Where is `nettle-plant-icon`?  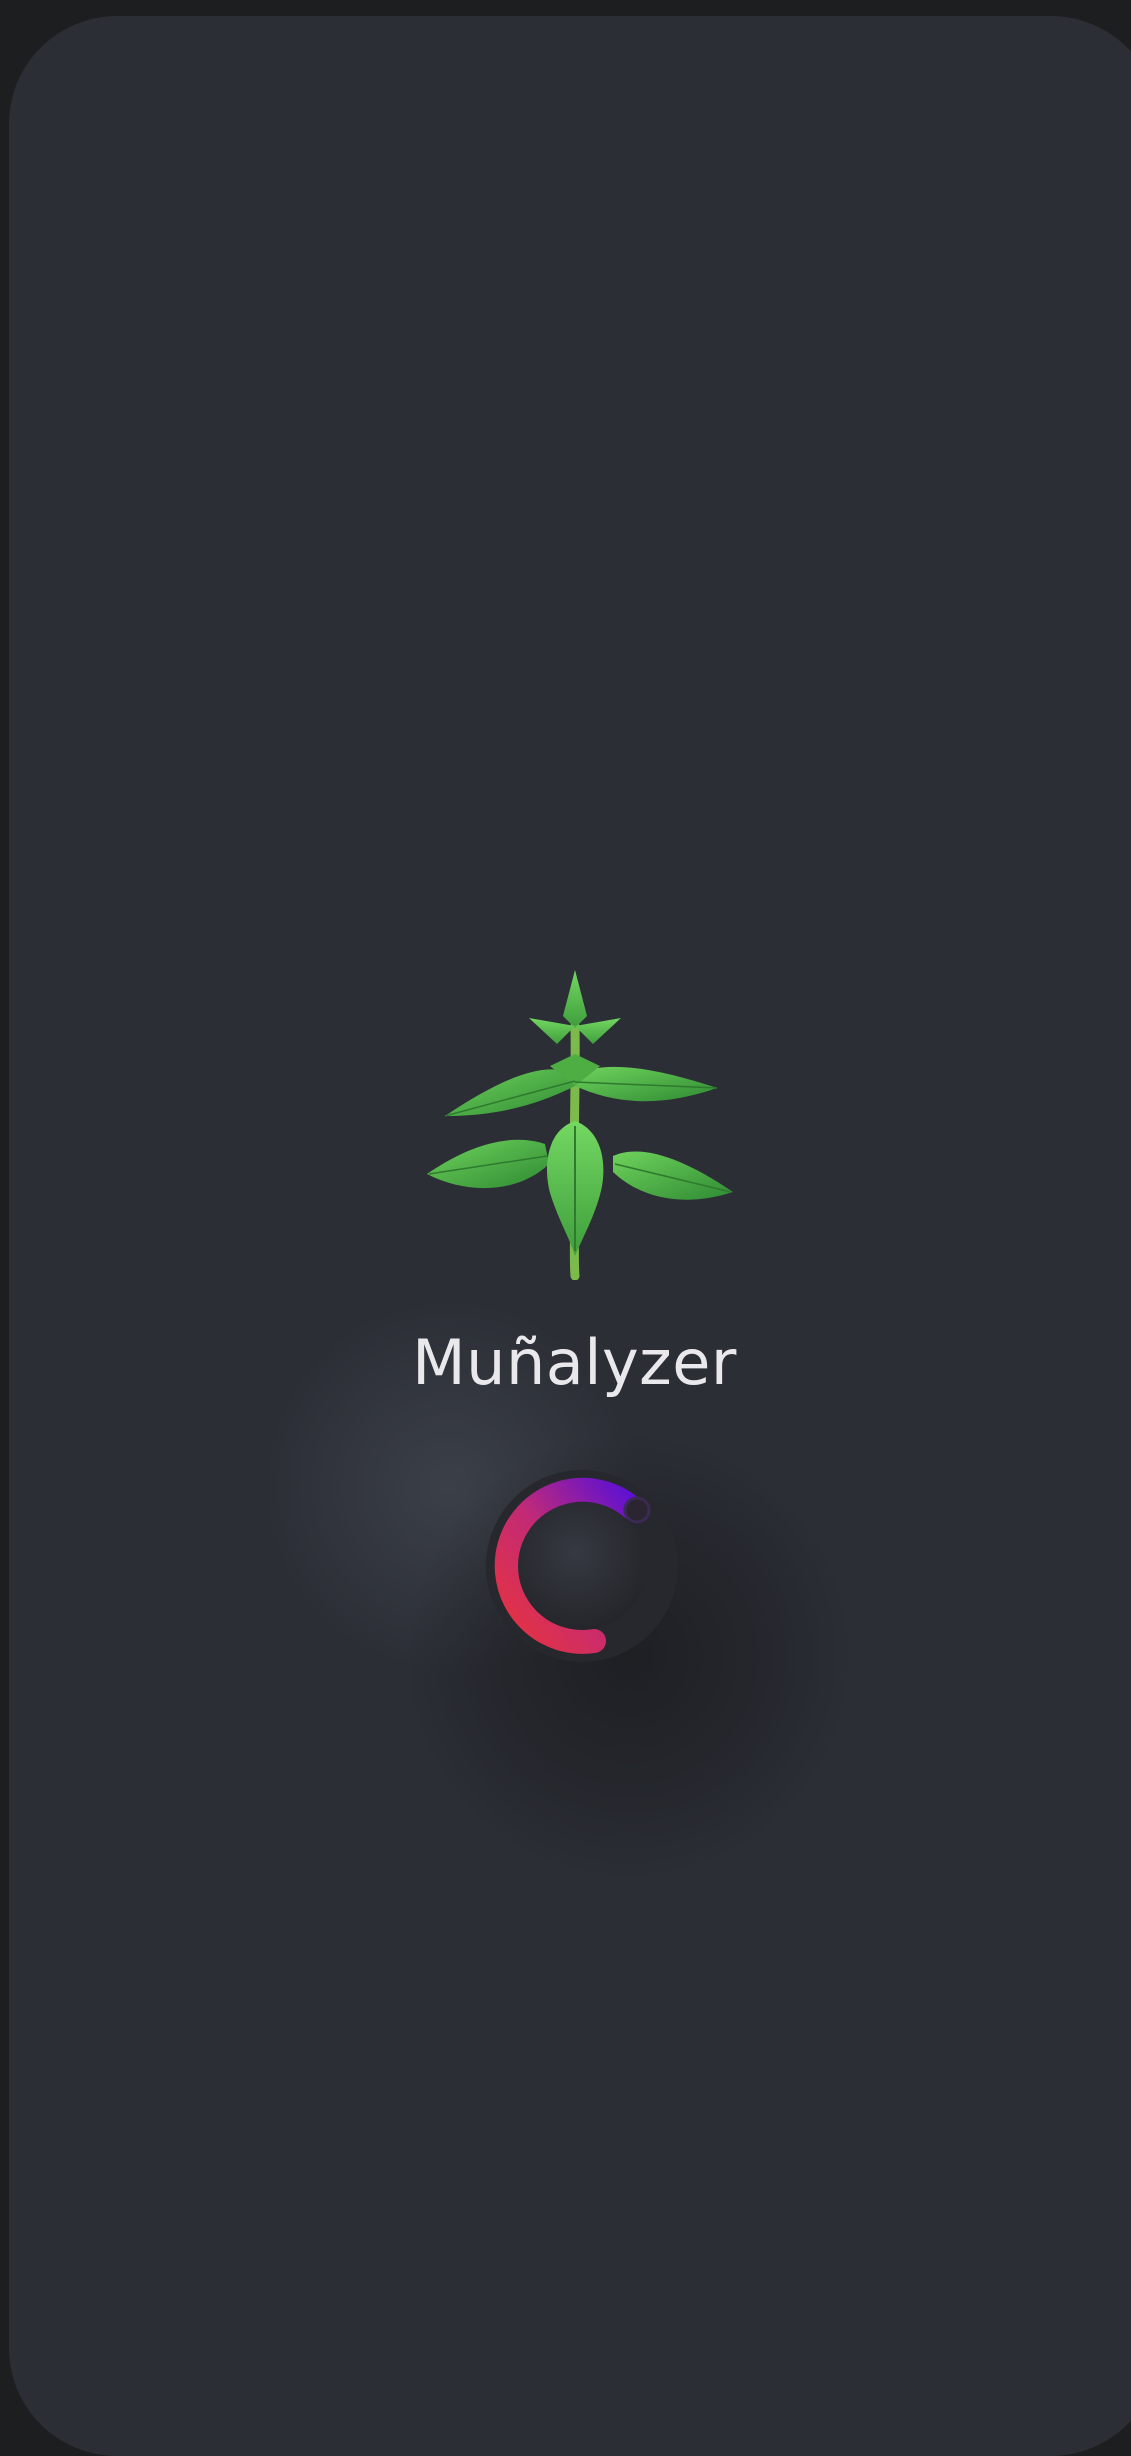 nettle-plant-icon is located at coordinates (580, 1125).